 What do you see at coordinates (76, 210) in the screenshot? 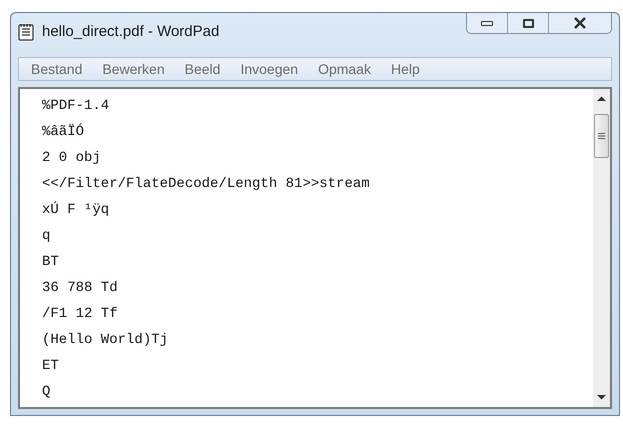
I see `code-line: xÚ F ¹ÿq` at bounding box center [76, 210].